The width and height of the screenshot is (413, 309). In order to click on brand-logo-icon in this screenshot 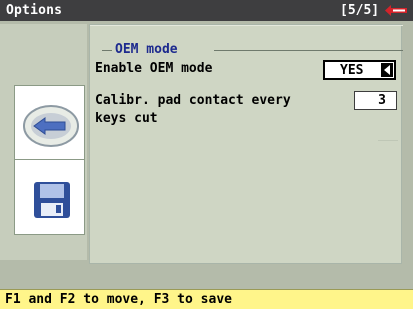, I will do `click(396, 10)`.